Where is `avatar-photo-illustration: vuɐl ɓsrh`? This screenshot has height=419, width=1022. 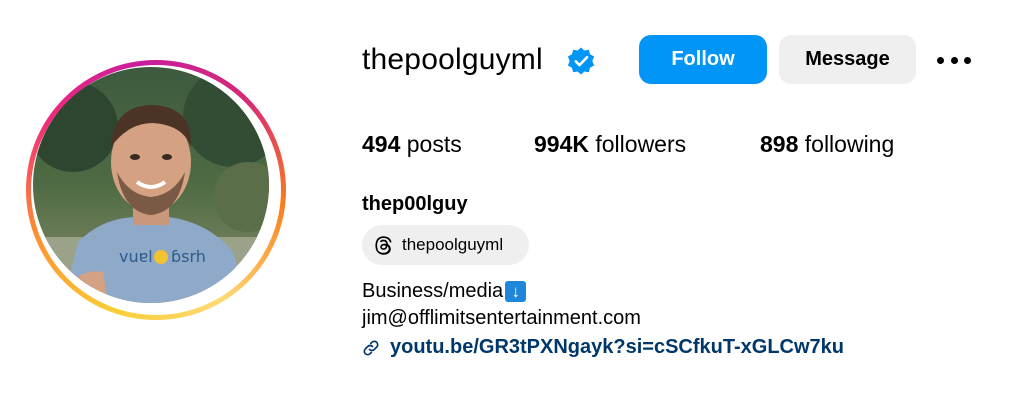 avatar-photo-illustration: vuɐl ɓsrh is located at coordinates (151, 185).